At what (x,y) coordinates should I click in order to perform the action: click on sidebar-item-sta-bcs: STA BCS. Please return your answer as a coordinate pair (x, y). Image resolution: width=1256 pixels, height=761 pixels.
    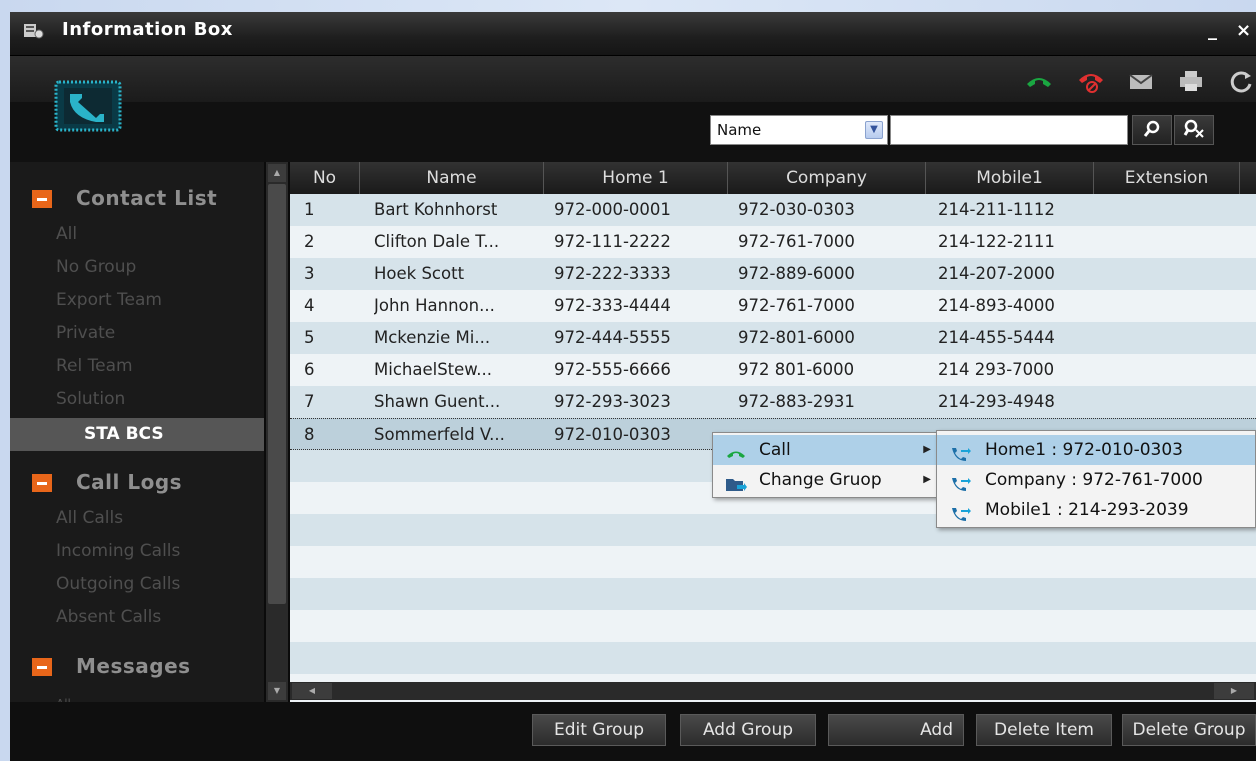
    Looking at the image, I should click on (137, 434).